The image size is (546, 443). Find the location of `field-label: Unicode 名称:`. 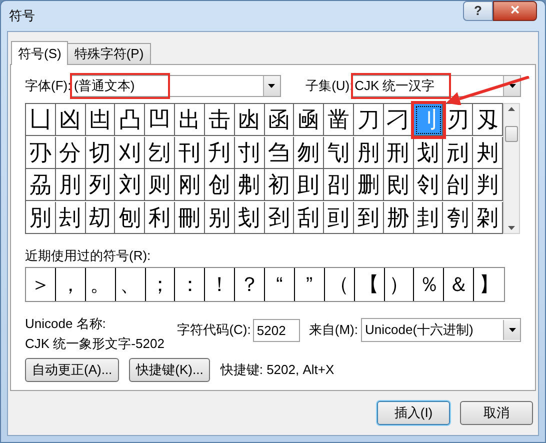

field-label: Unicode 名称: is located at coordinates (65, 324).